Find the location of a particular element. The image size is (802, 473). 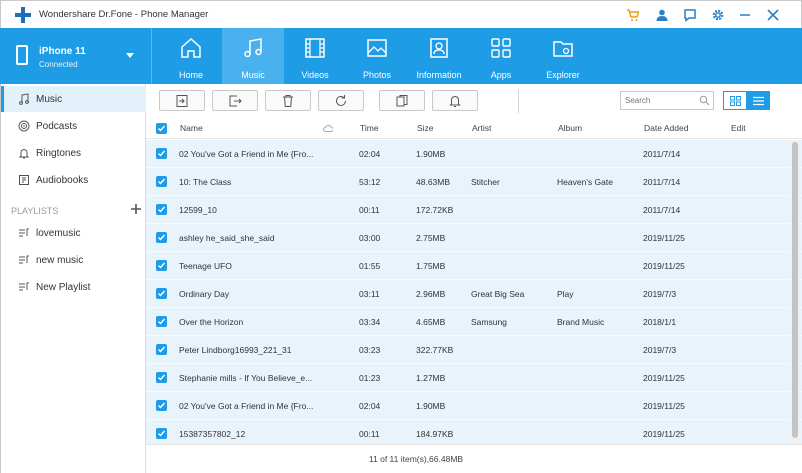

sidebar-item-playlist: lovemusic is located at coordinates (73, 233).